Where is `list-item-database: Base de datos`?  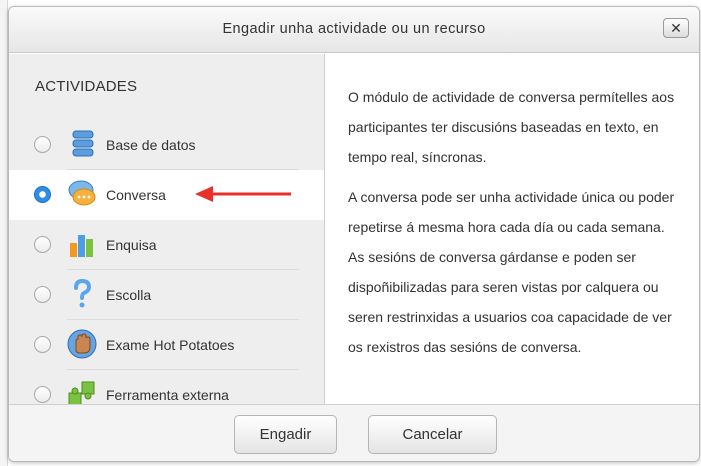
list-item-database: Base de datos is located at coordinates (166, 145).